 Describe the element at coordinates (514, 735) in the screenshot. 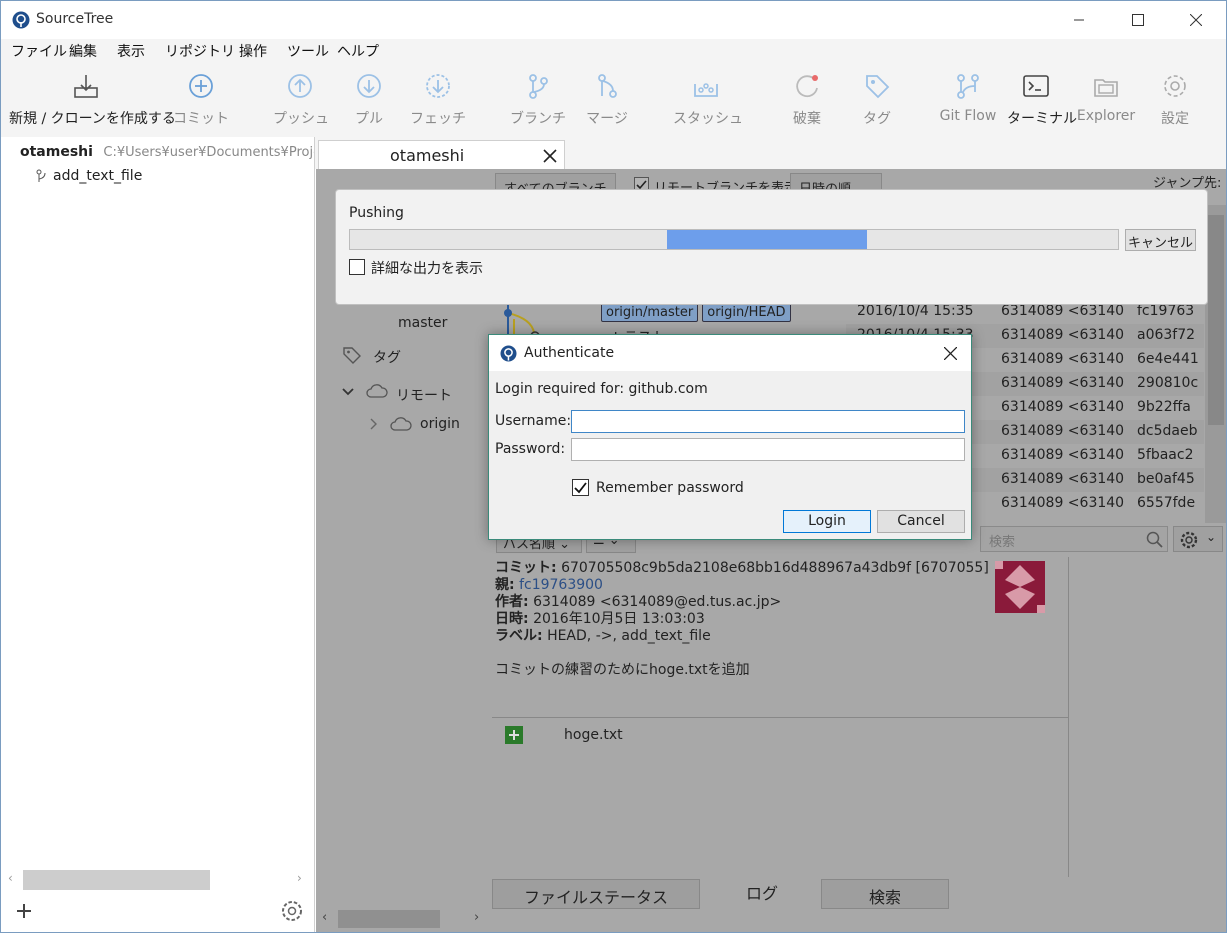

I see `file-added-icon` at that location.